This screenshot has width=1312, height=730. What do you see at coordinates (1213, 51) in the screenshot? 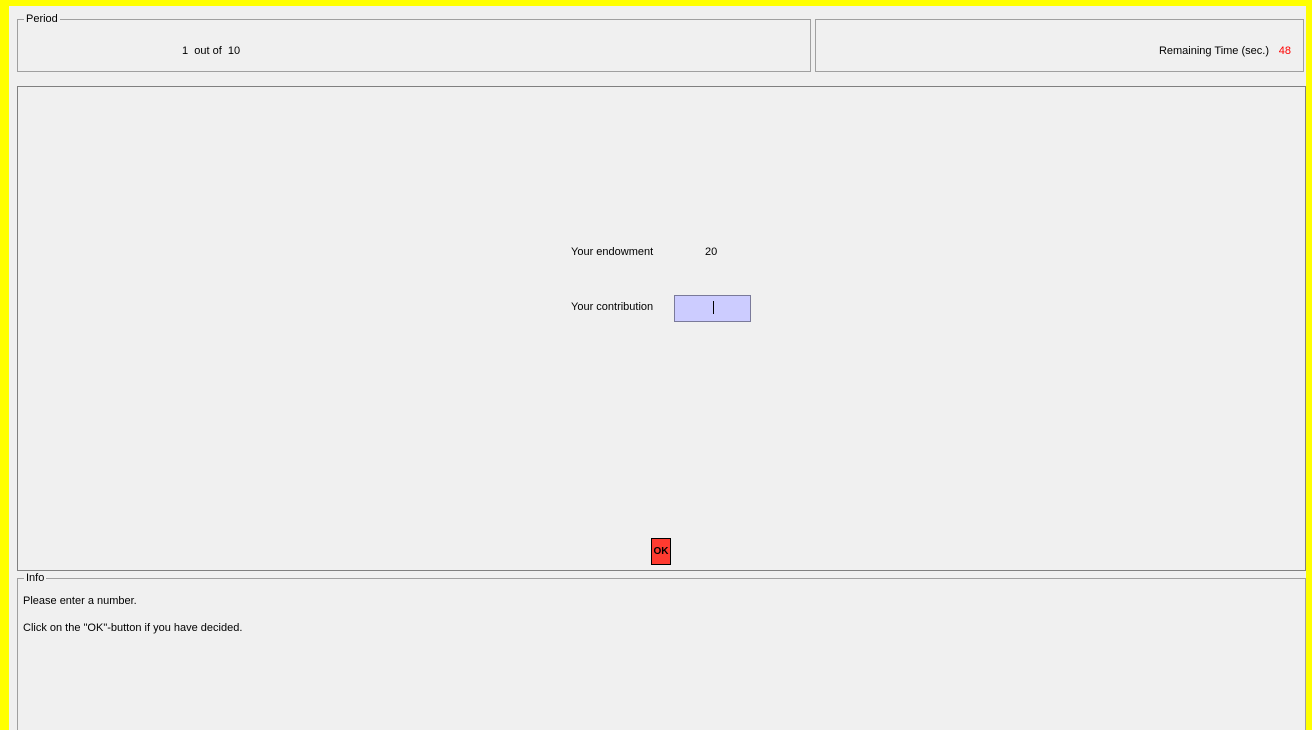
I see `remaining-time-label: Remaining Time (sec.)` at bounding box center [1213, 51].